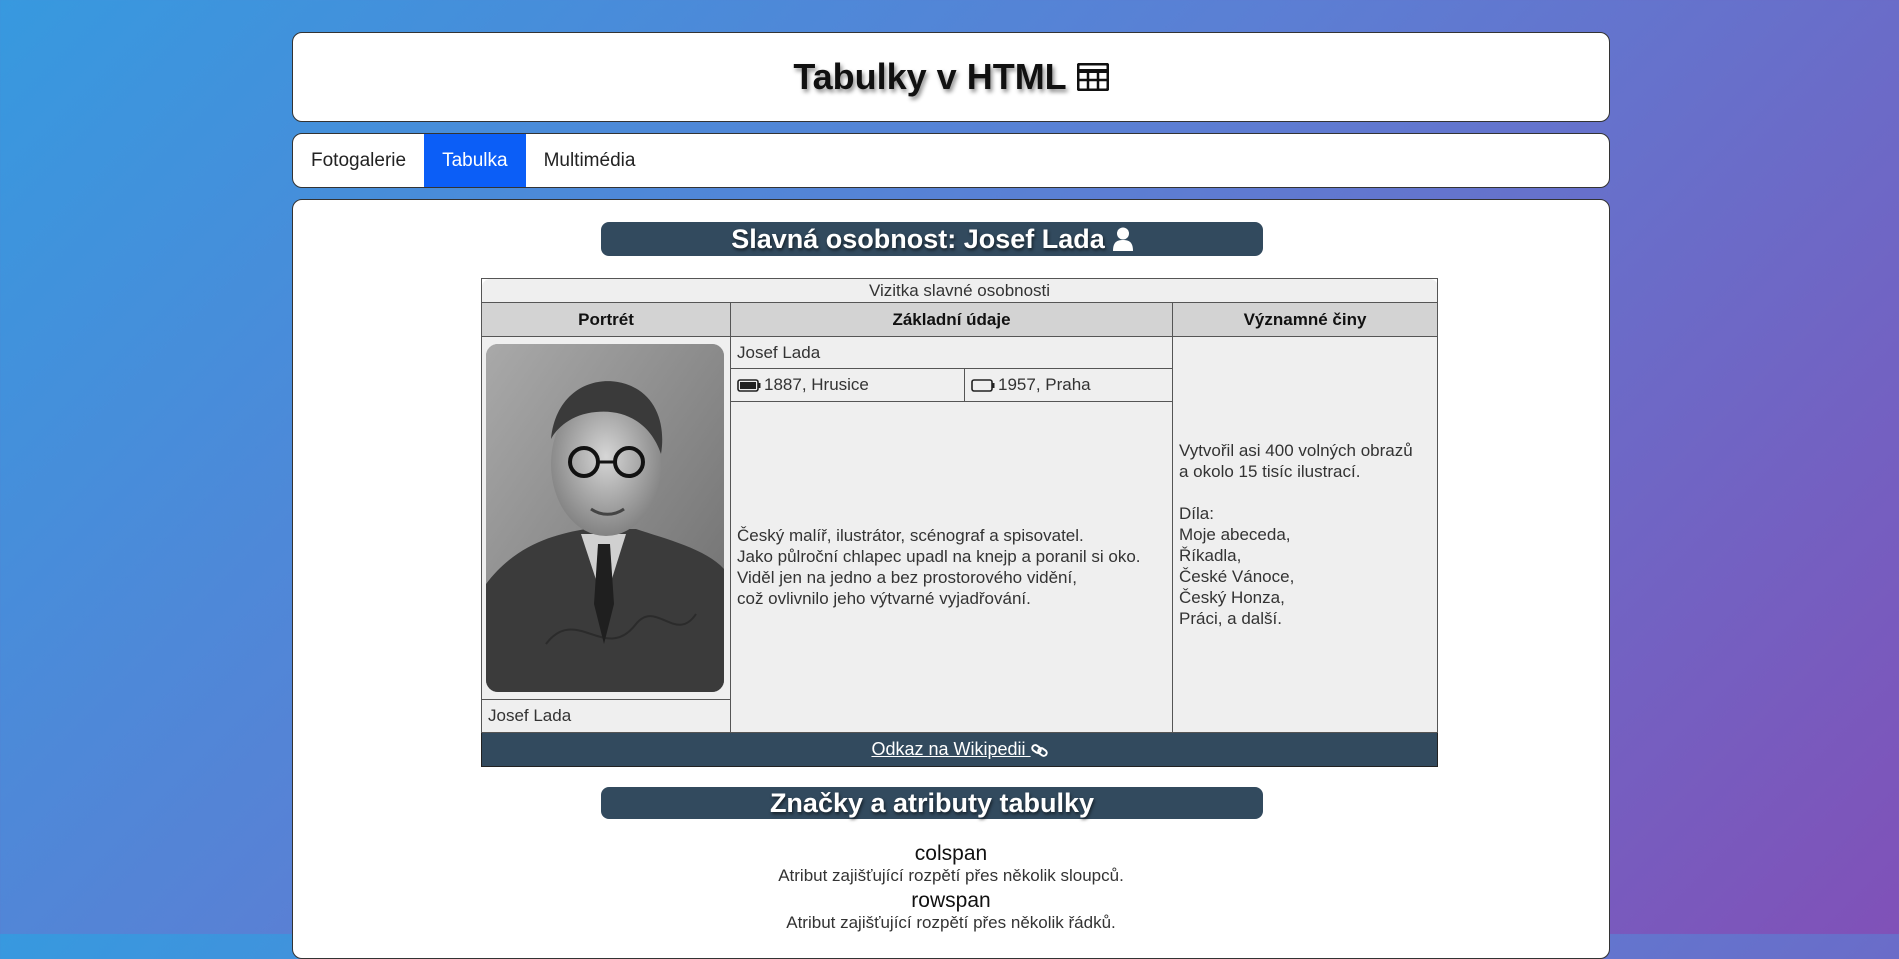 This screenshot has height=959, width=1899. I want to click on deeds-line: České Vánoce,, so click(1237, 576).